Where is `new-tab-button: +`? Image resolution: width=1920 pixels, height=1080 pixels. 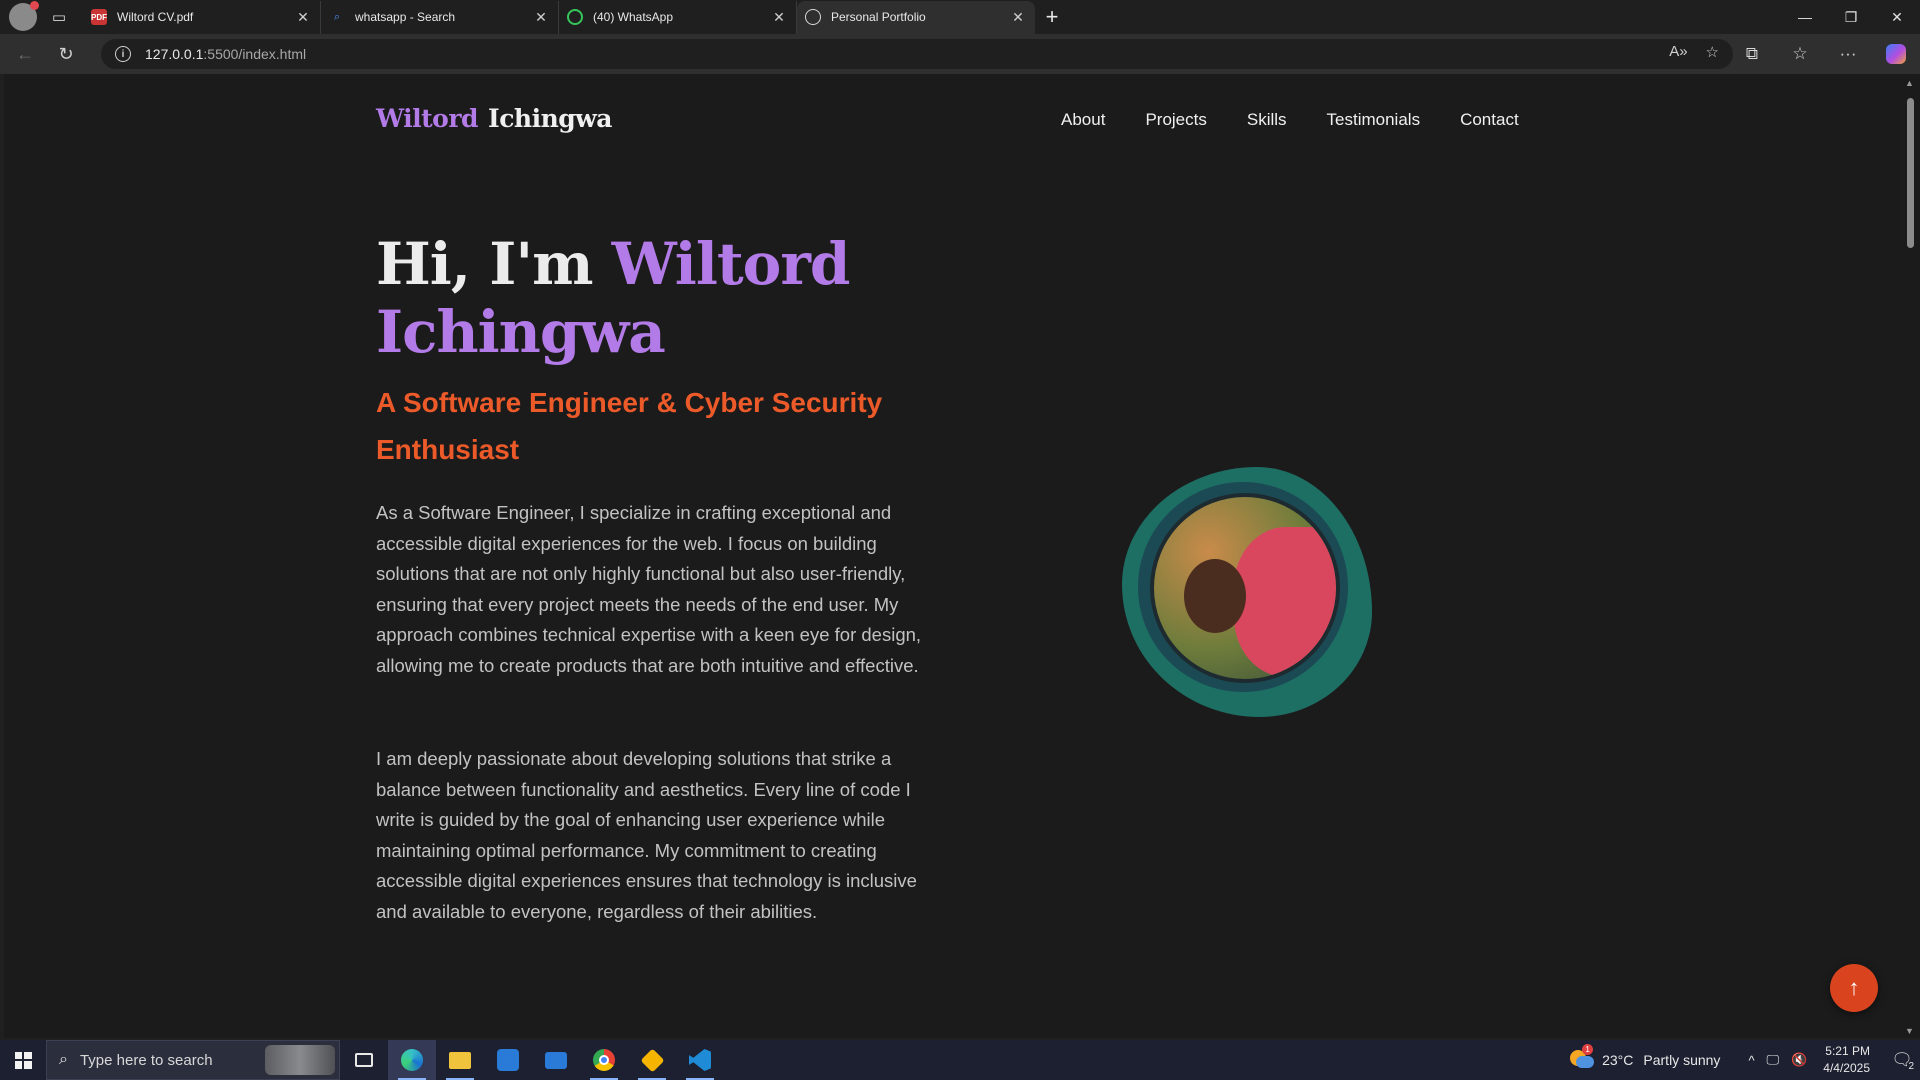 new-tab-button: + is located at coordinates (1052, 17).